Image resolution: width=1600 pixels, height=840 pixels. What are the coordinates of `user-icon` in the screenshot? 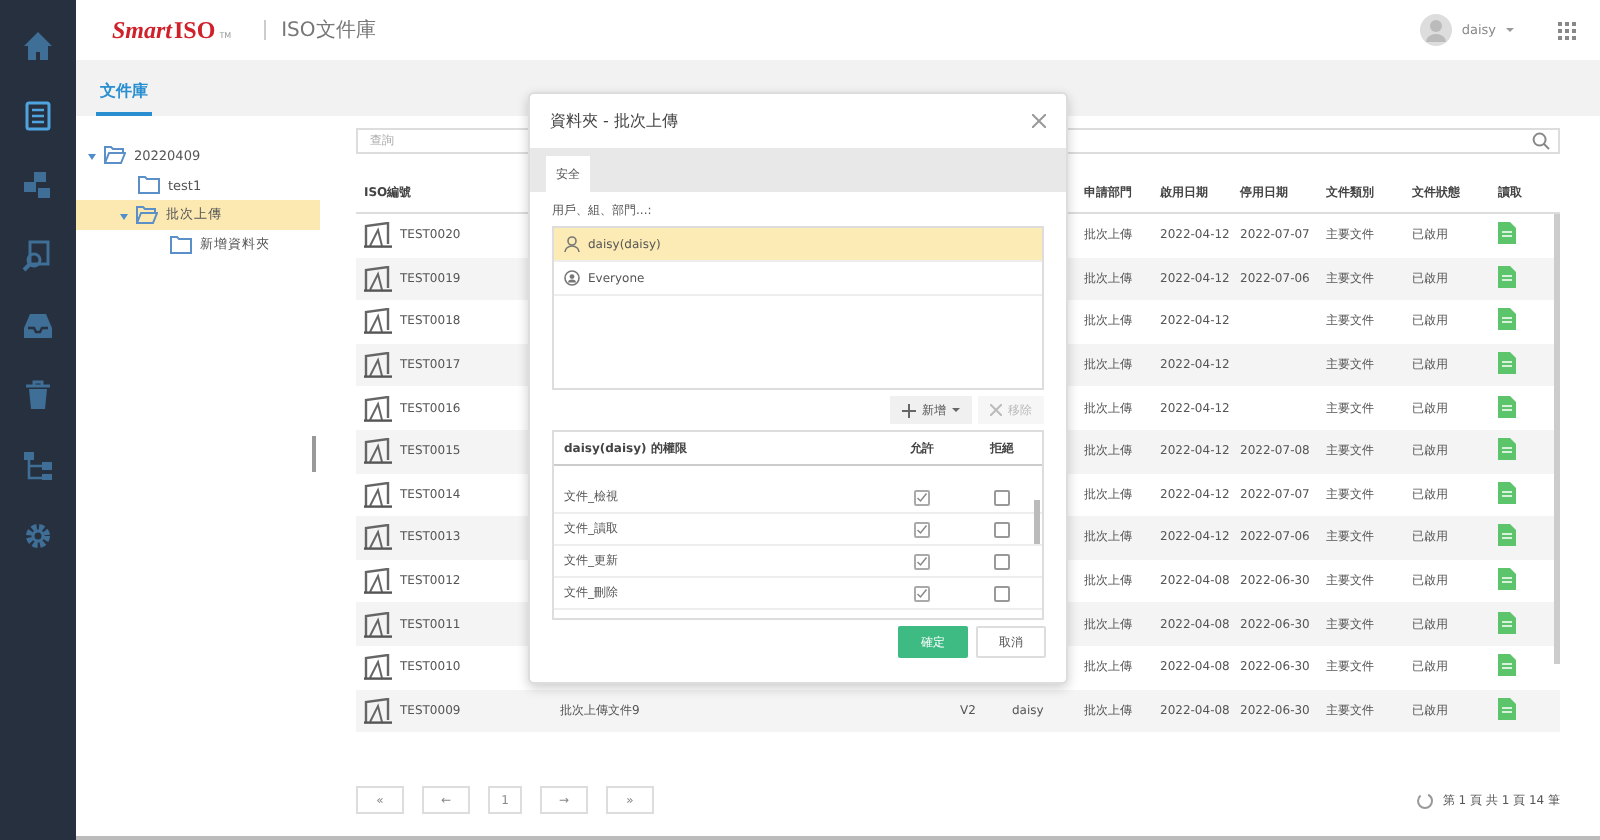 It's located at (572, 244).